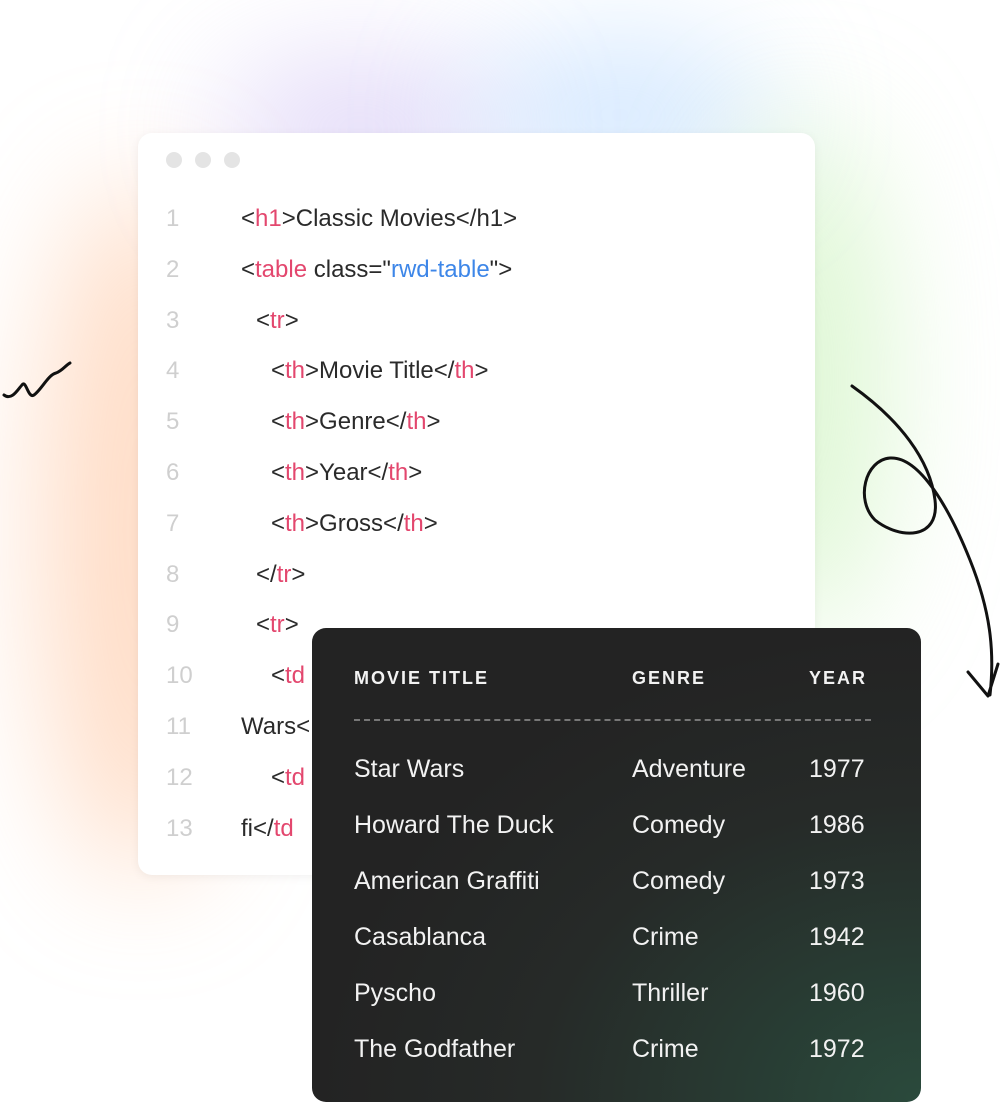 This screenshot has width=1000, height=1102. What do you see at coordinates (179, 777) in the screenshot?
I see `line-number: 12` at bounding box center [179, 777].